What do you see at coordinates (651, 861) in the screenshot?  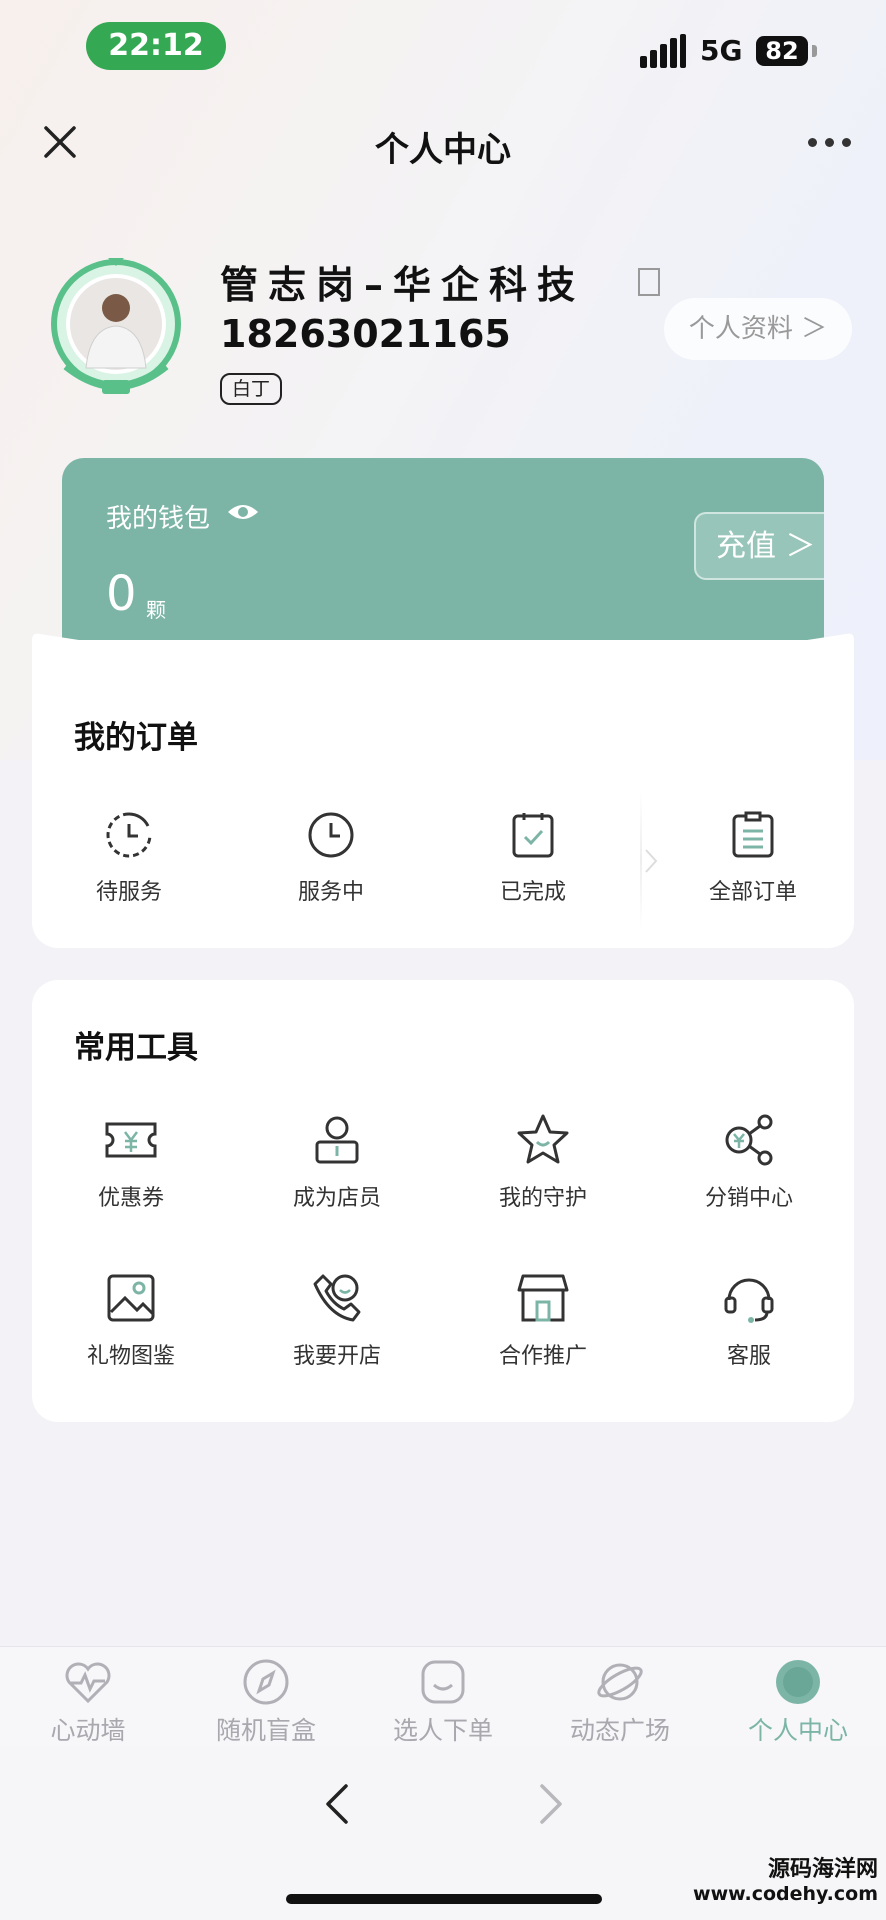 I see `chevron-right-icon` at bounding box center [651, 861].